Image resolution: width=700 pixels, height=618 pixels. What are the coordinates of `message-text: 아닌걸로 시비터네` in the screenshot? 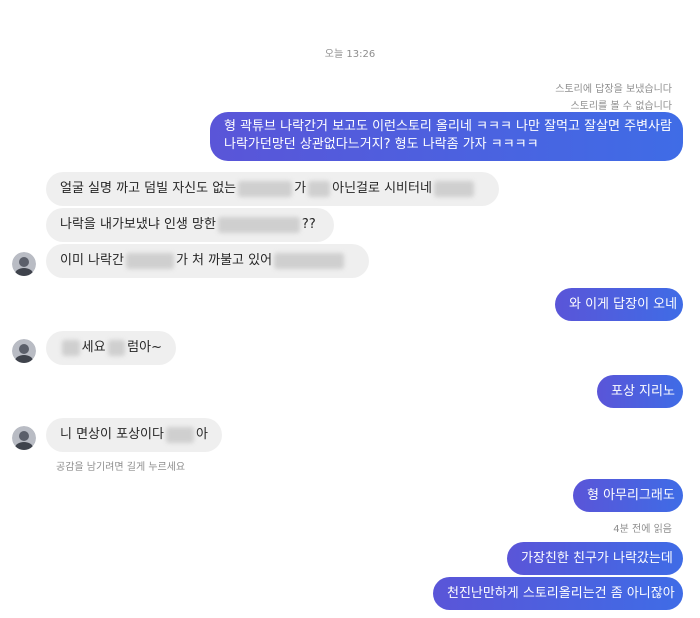 It's located at (382, 188).